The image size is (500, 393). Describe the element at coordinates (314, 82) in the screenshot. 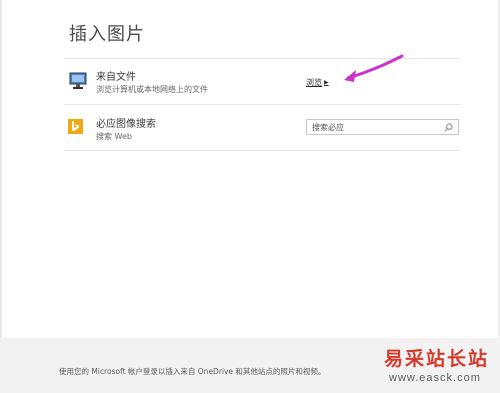

I see `browse-button-label: 浏览` at that location.